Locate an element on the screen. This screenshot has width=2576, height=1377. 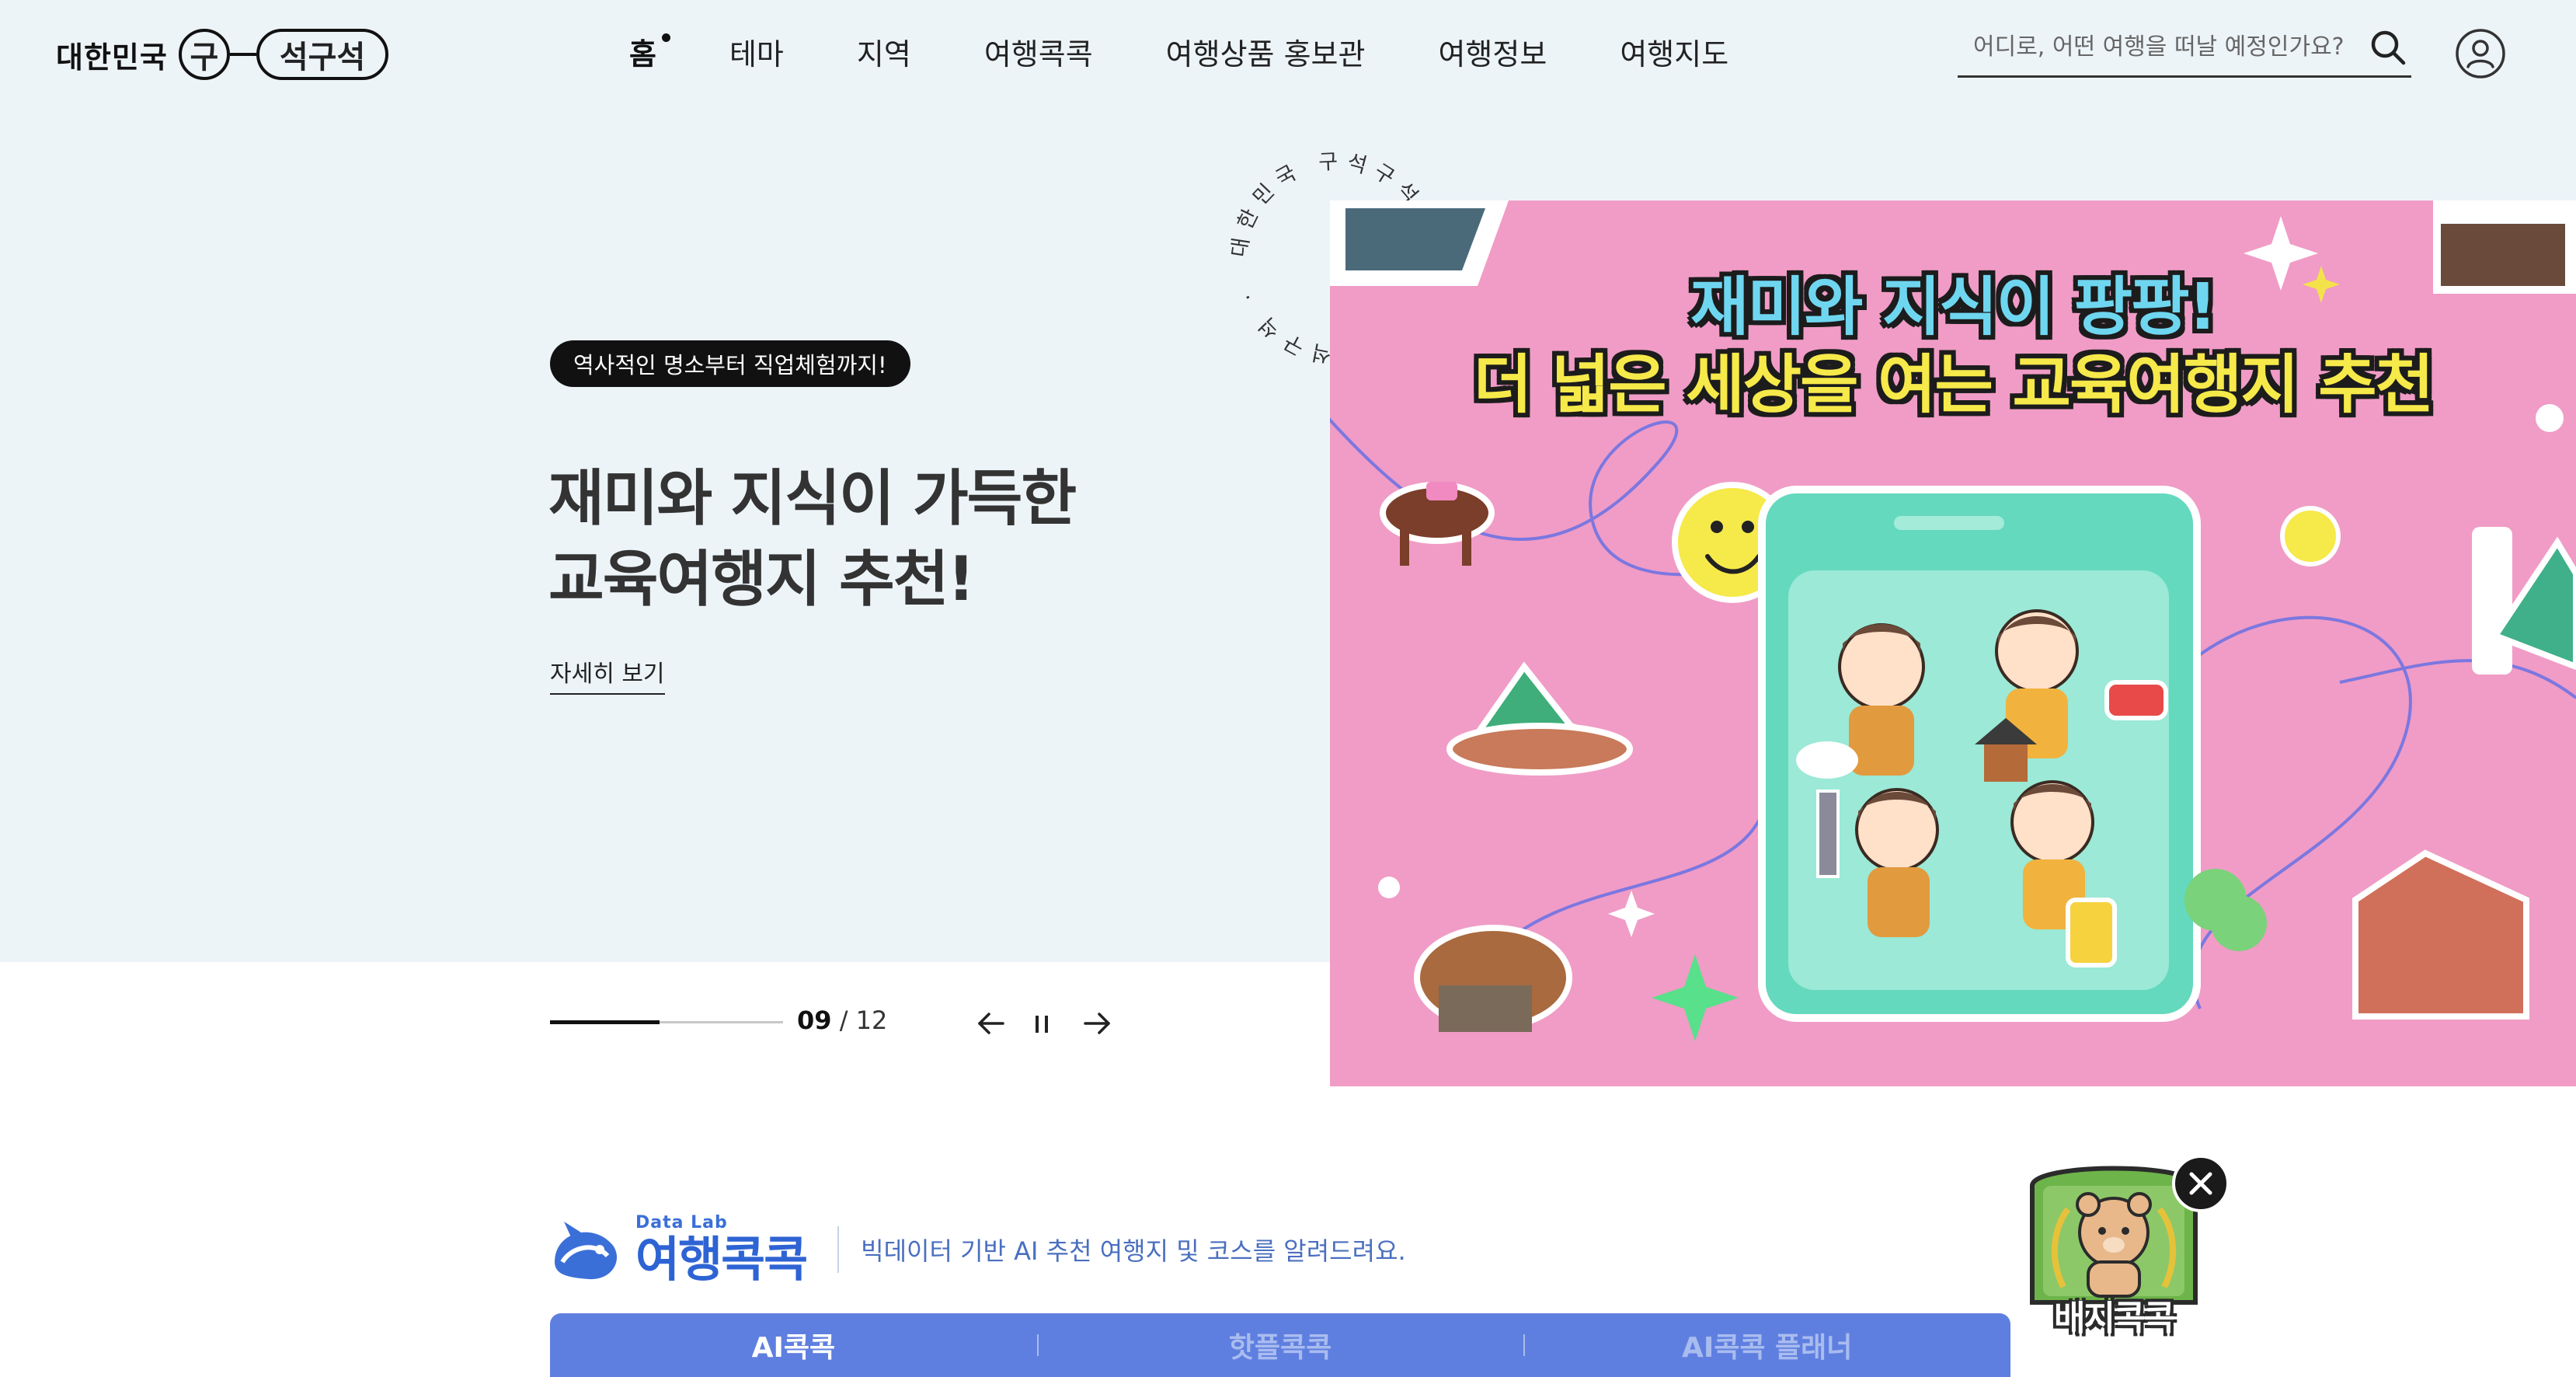
nav-item-travel-info: 여행정보 is located at coordinates (1492, 51).